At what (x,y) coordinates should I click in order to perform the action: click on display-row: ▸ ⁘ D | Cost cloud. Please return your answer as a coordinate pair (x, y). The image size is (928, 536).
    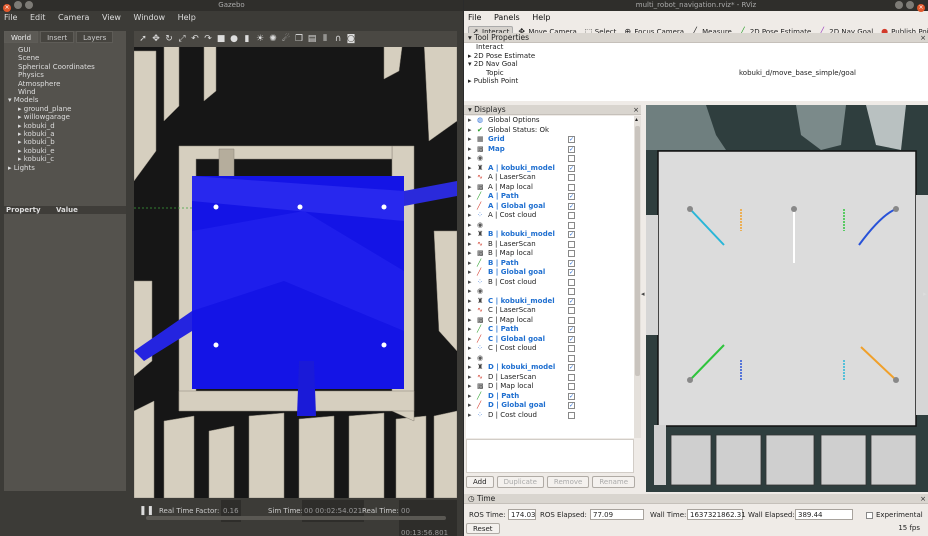
    Looking at the image, I should click on (550, 416).